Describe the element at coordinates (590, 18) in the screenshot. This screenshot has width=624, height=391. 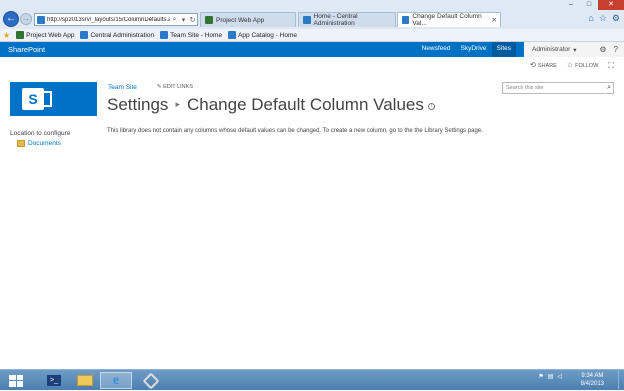
I see `home-icon: ⌂` at that location.